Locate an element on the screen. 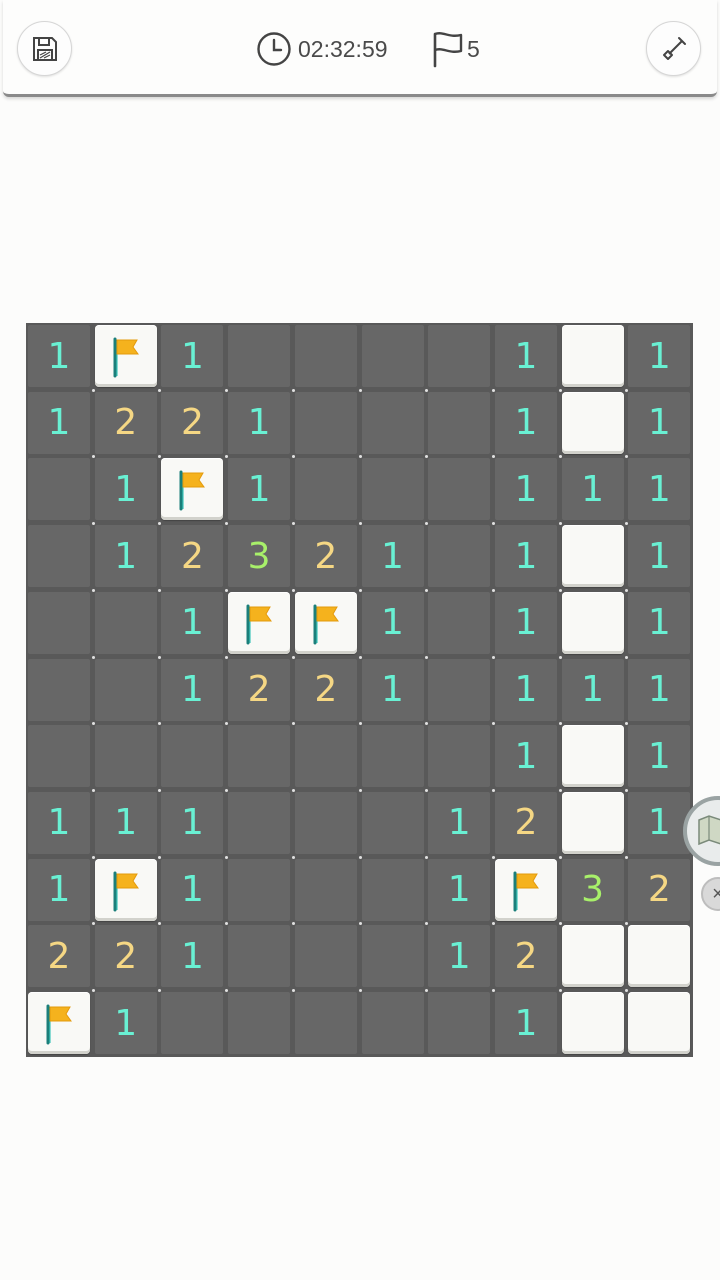 The image size is (720, 1280). save-button is located at coordinates (44, 48).